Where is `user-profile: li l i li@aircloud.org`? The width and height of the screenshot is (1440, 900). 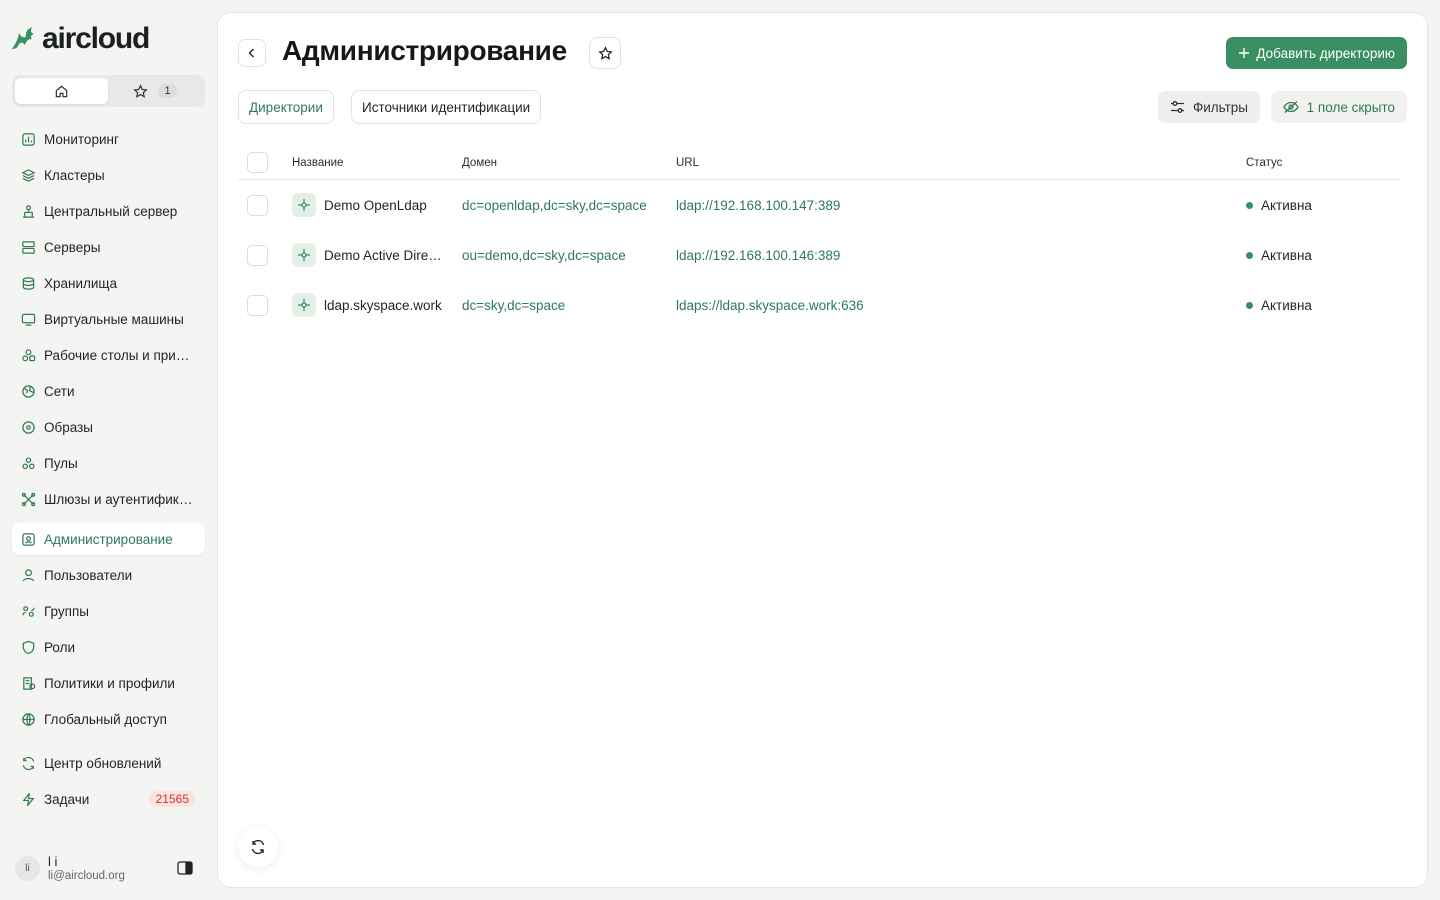
user-profile: li l i li@aircloud.org is located at coordinates (110, 868).